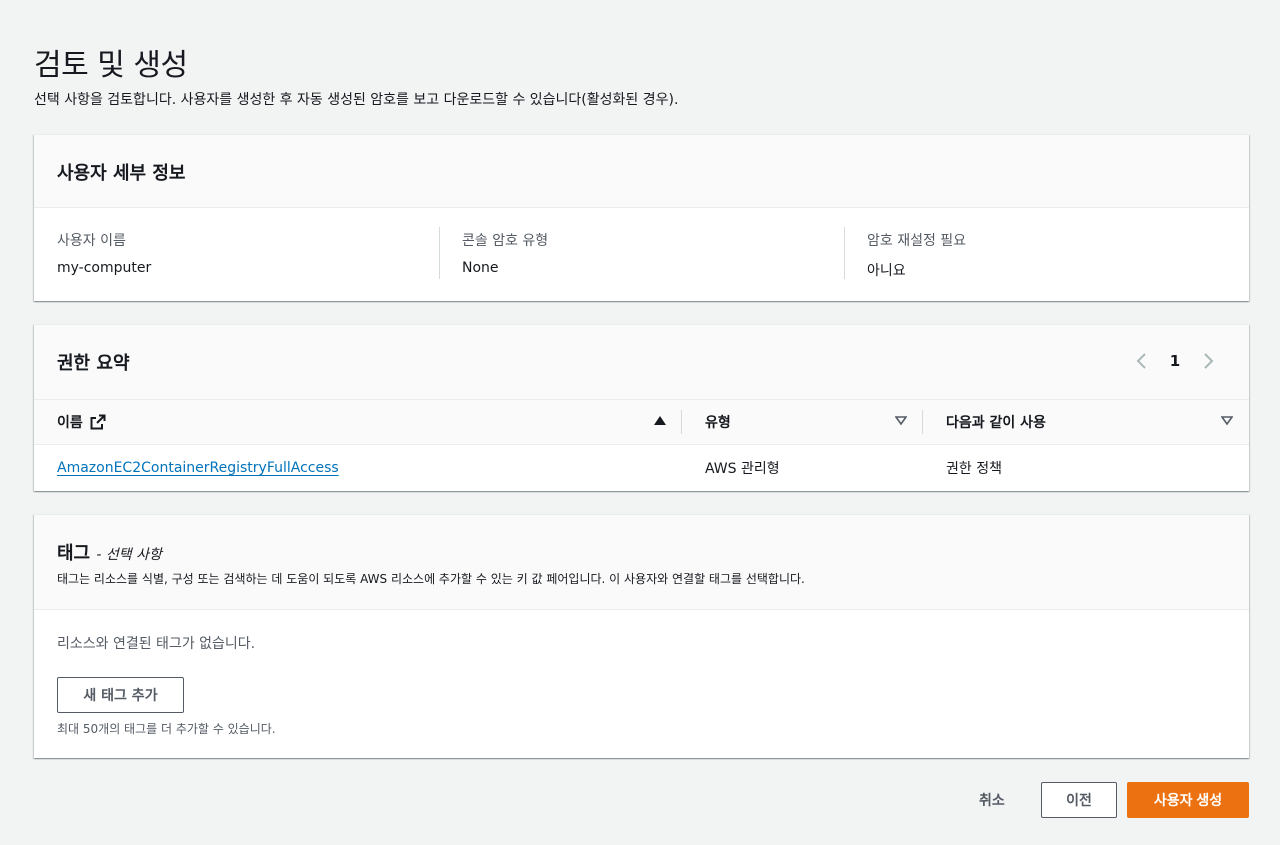  I want to click on field-value: my-computer, so click(104, 268).